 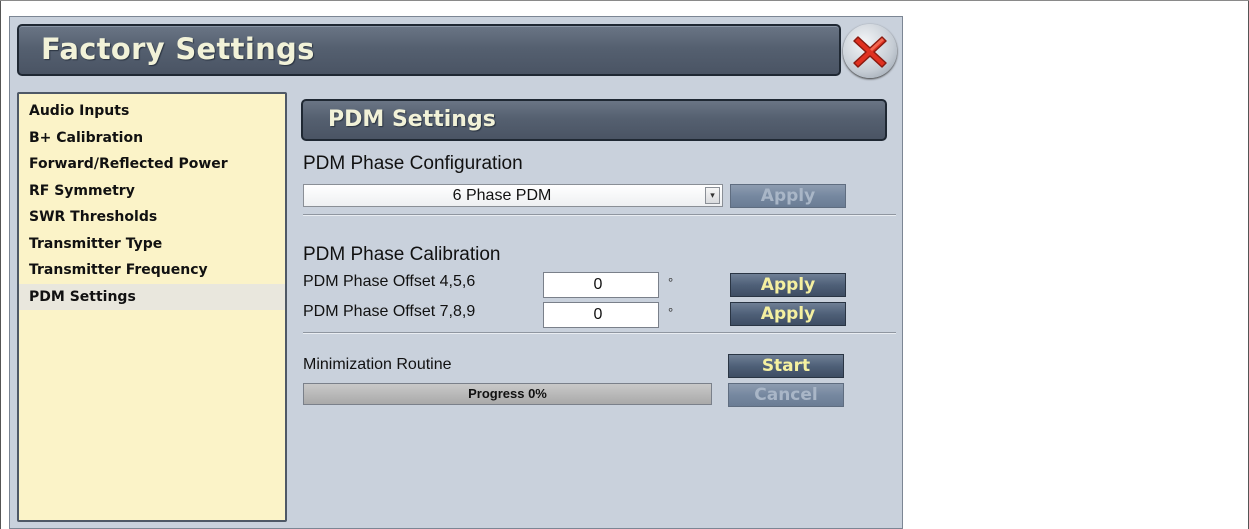 What do you see at coordinates (178, 49) in the screenshot?
I see `window-title: Factory Settings` at bounding box center [178, 49].